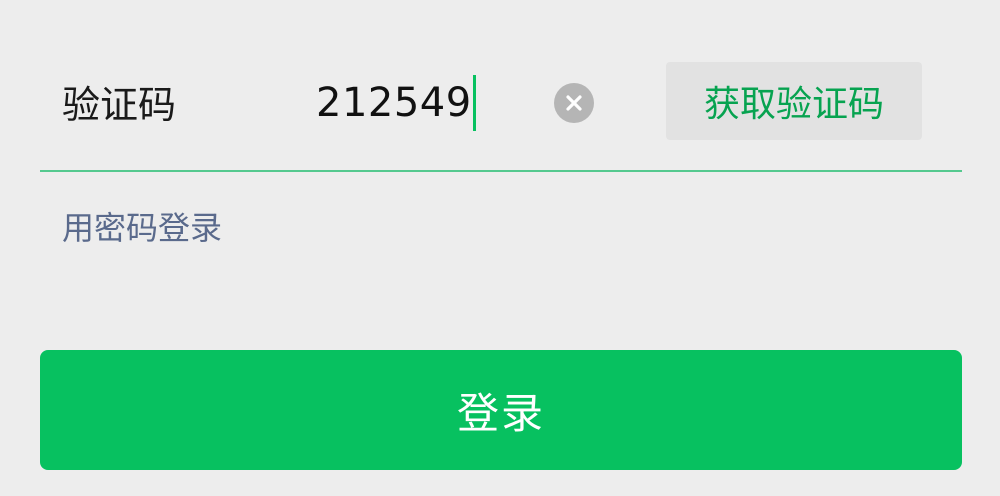 The height and width of the screenshot is (496, 1000). I want to click on code-input: 212549, so click(396, 103).